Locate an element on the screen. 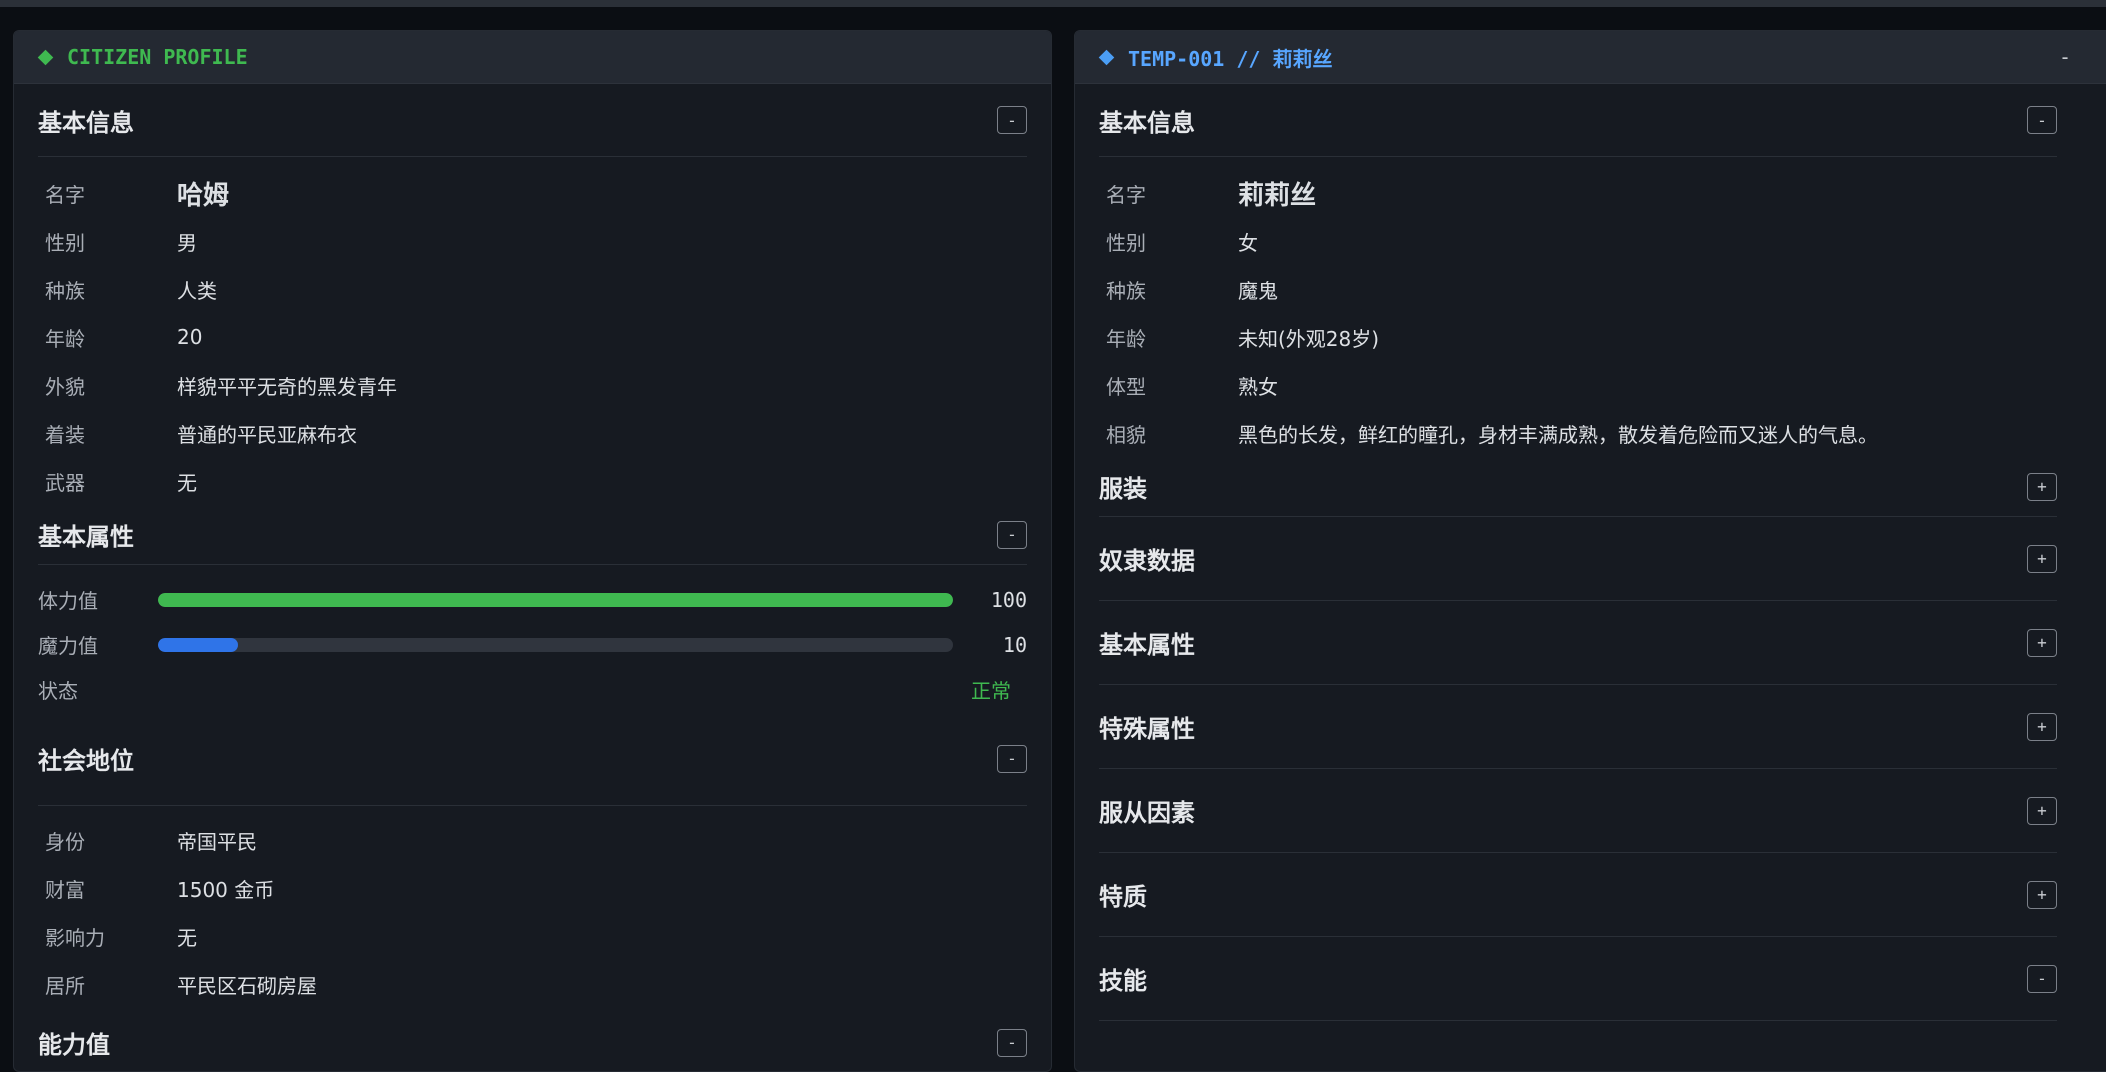  obedience-section: 服从因素 + is located at coordinates (1578, 811).